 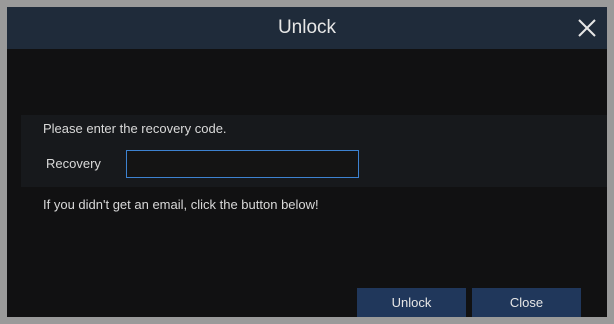 What do you see at coordinates (411, 302) in the screenshot?
I see `unlock-button: Unlock` at bounding box center [411, 302].